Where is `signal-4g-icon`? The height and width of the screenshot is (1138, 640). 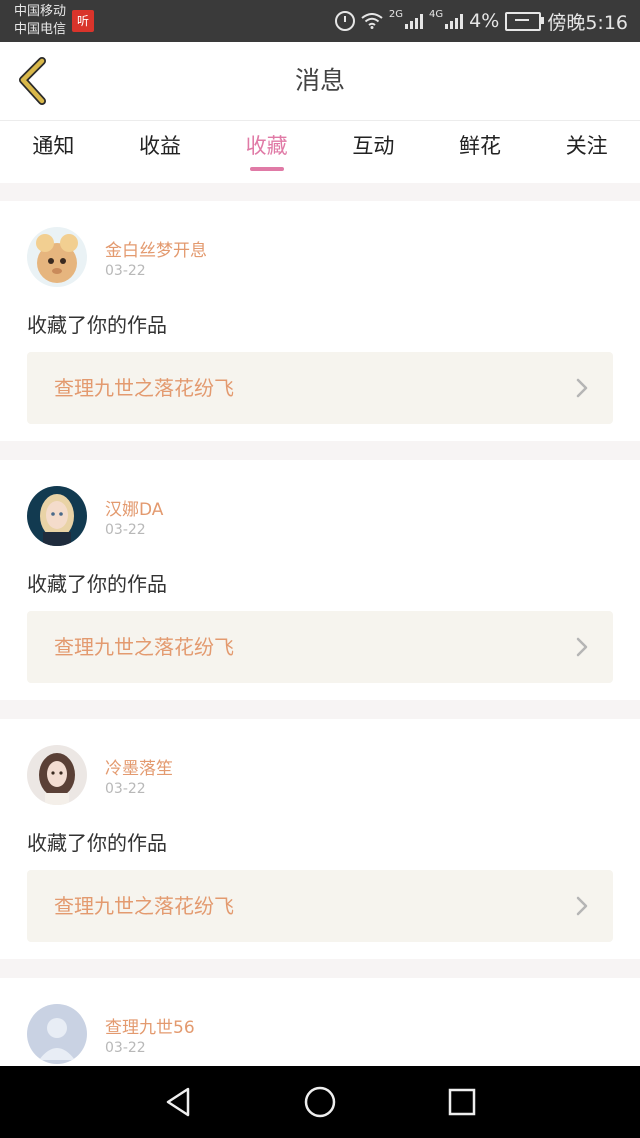
signal-4g-icon is located at coordinates (454, 21).